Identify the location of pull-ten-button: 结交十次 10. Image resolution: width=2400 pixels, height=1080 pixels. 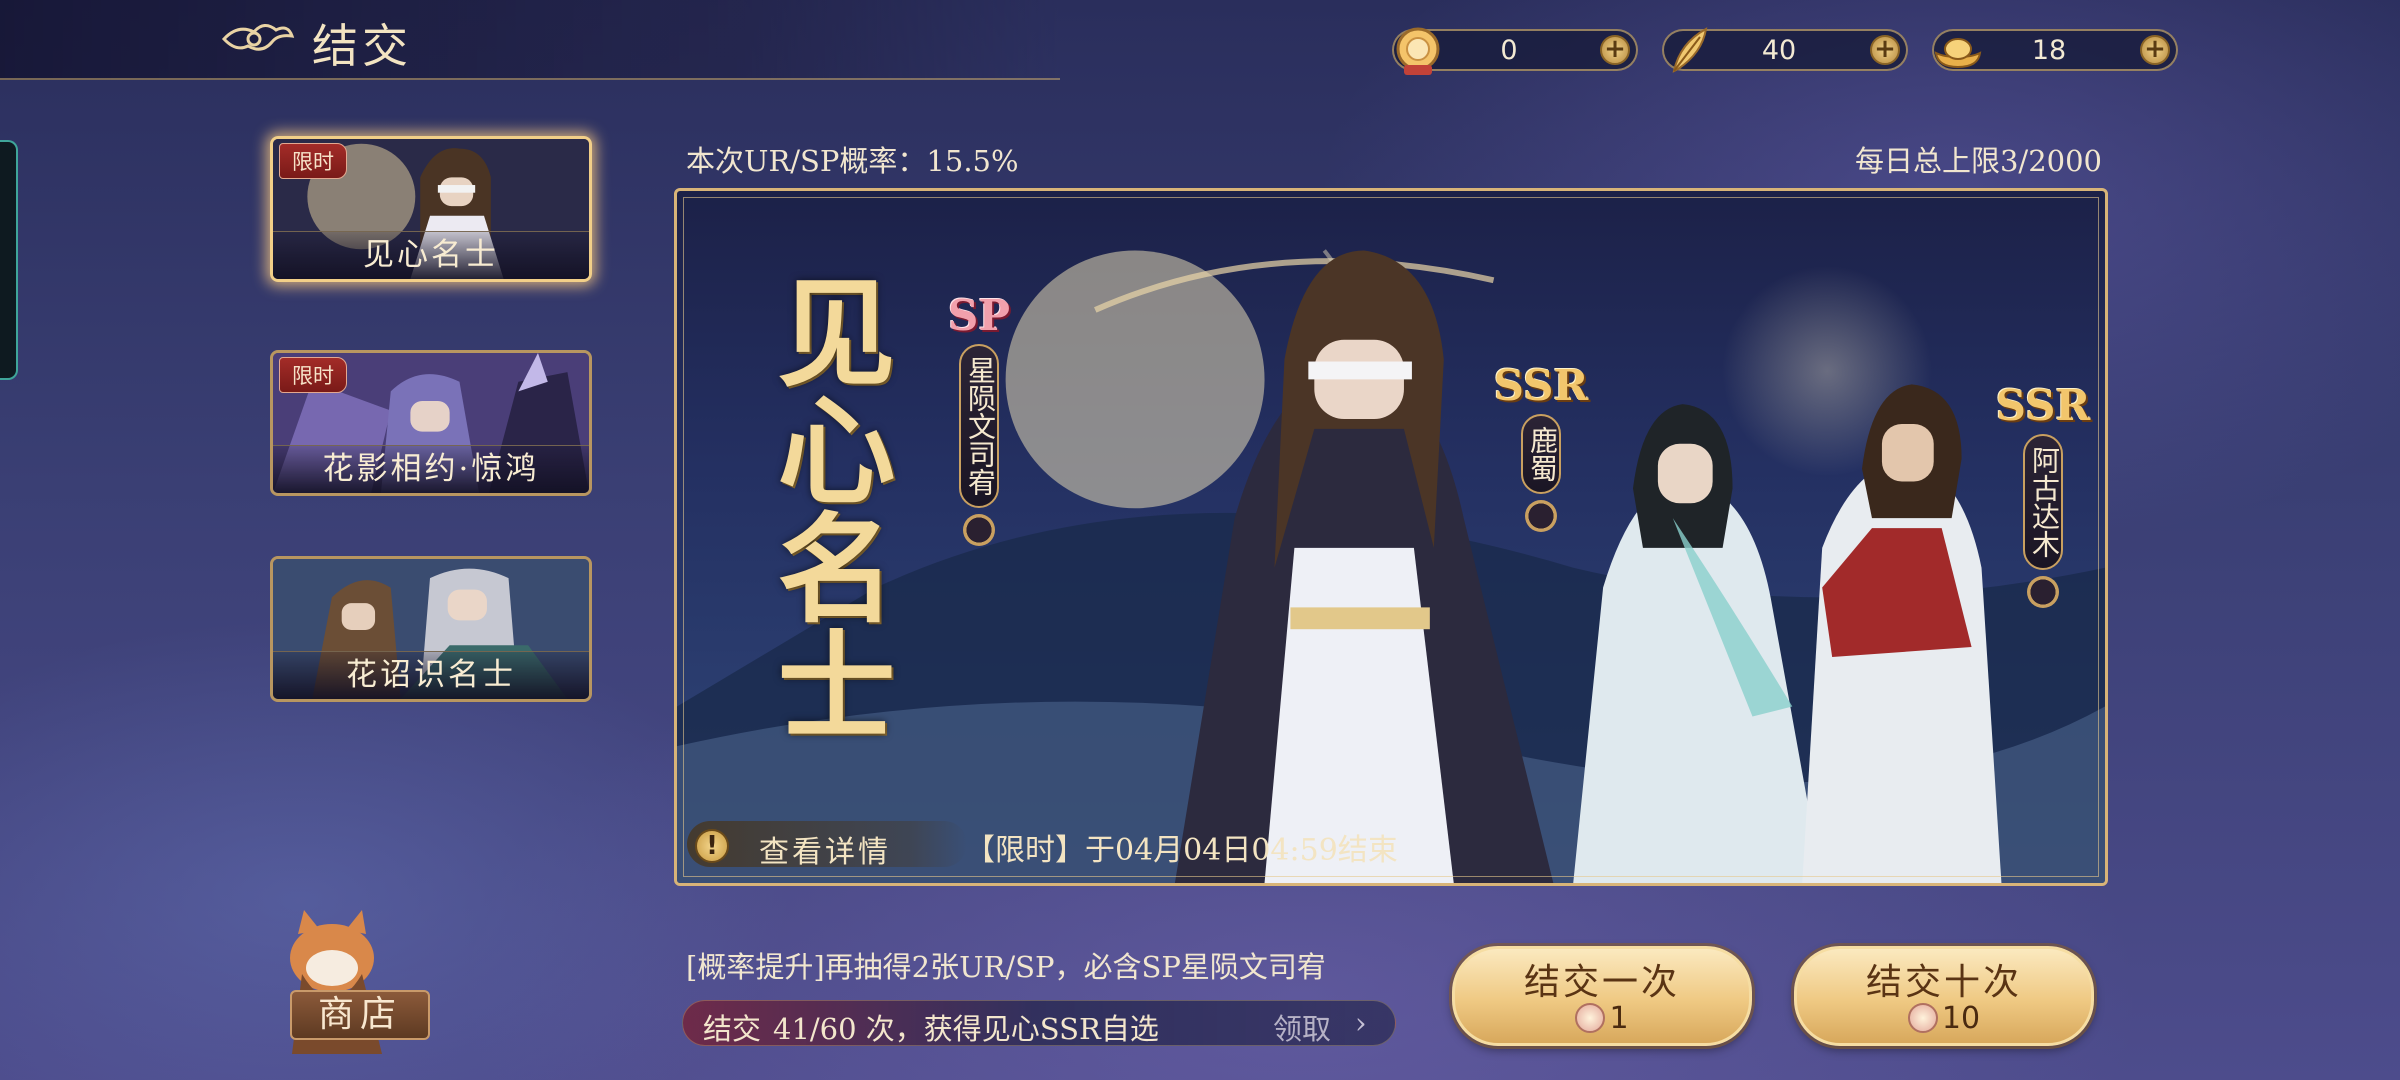
(1944, 996).